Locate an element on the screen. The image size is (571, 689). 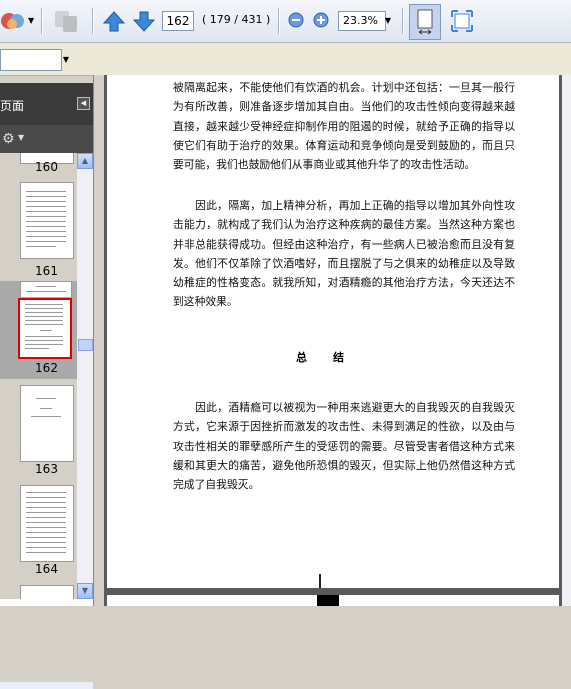
collaborate-icon is located at coordinates (67, 21).